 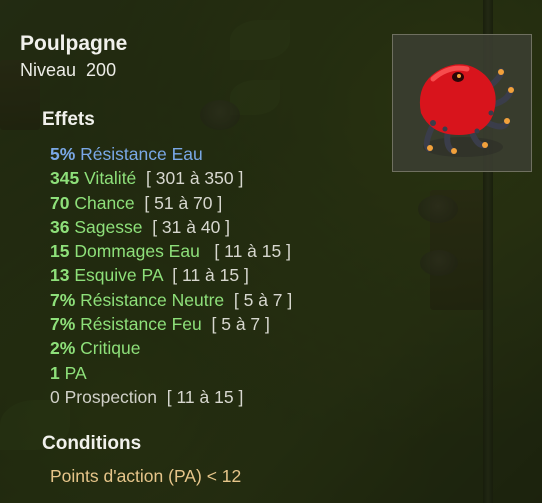 I want to click on level-label: Niveau, so click(x=48, y=70).